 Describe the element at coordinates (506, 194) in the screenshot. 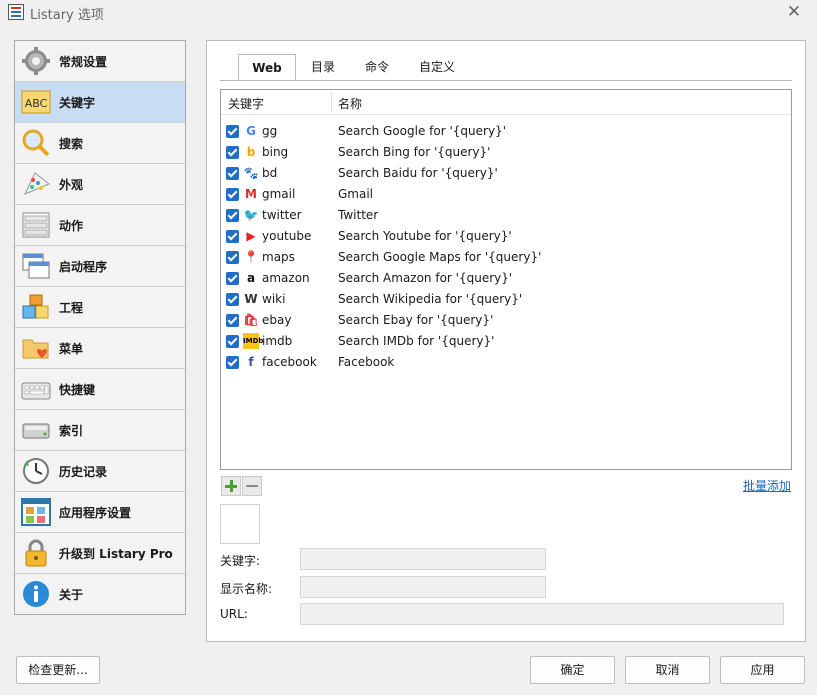

I see `table-row: Mgmail Gmail` at that location.